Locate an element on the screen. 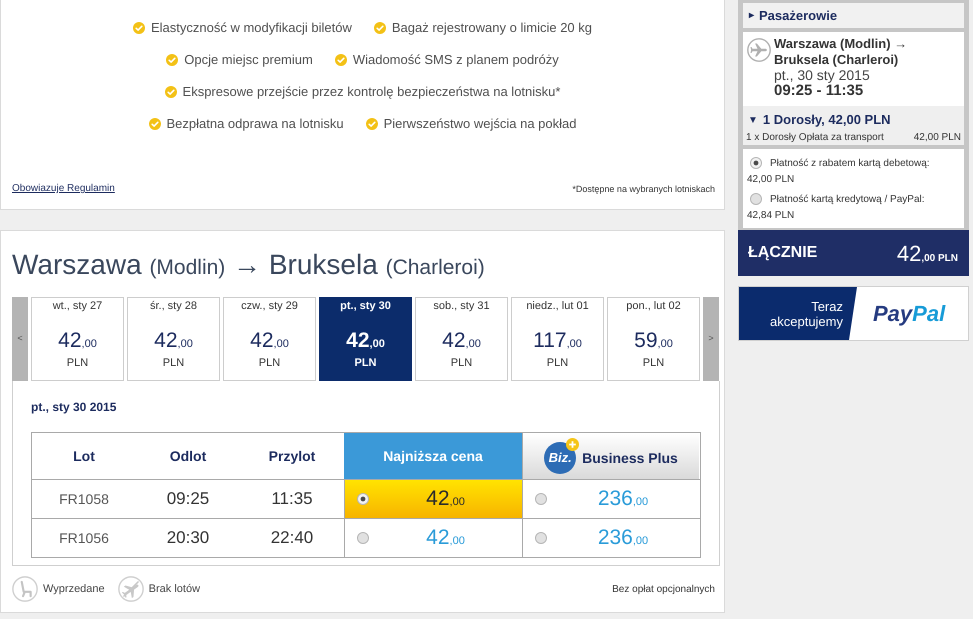 The height and width of the screenshot is (619, 973). date-tile: czw., sty 29 42,00 PLN is located at coordinates (269, 339).